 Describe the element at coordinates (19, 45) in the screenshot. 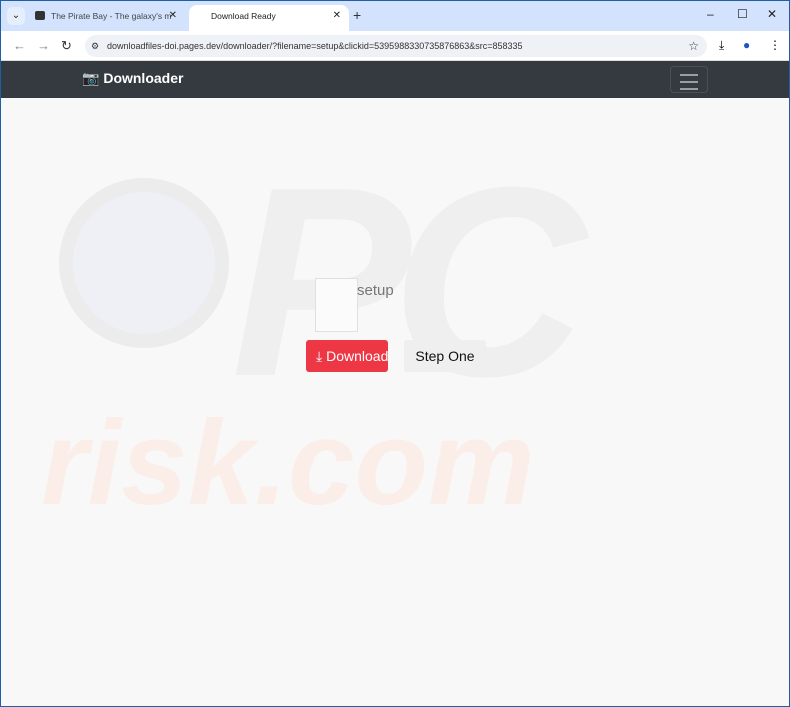

I see `back-icon: ←` at that location.